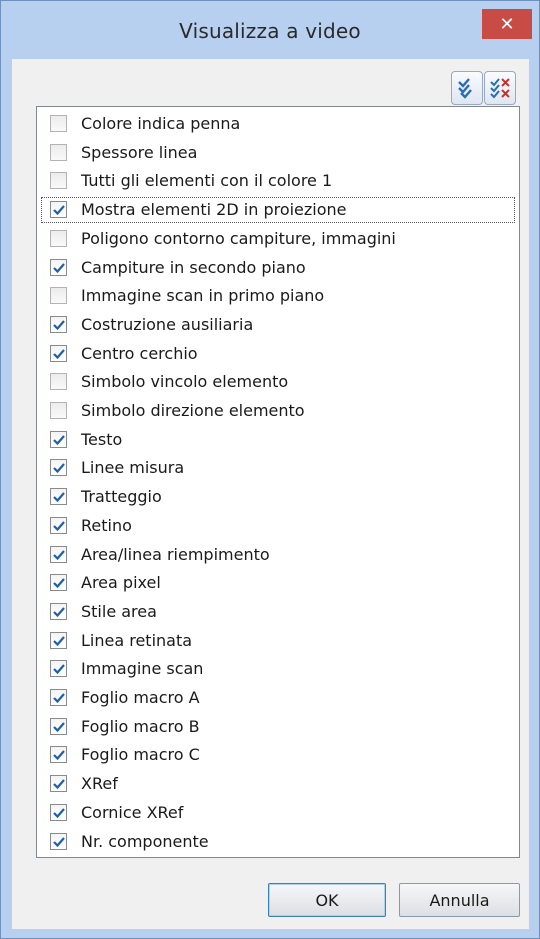 This screenshot has width=540, height=939. I want to click on list-item-label: Cornice XRef, so click(132, 812).